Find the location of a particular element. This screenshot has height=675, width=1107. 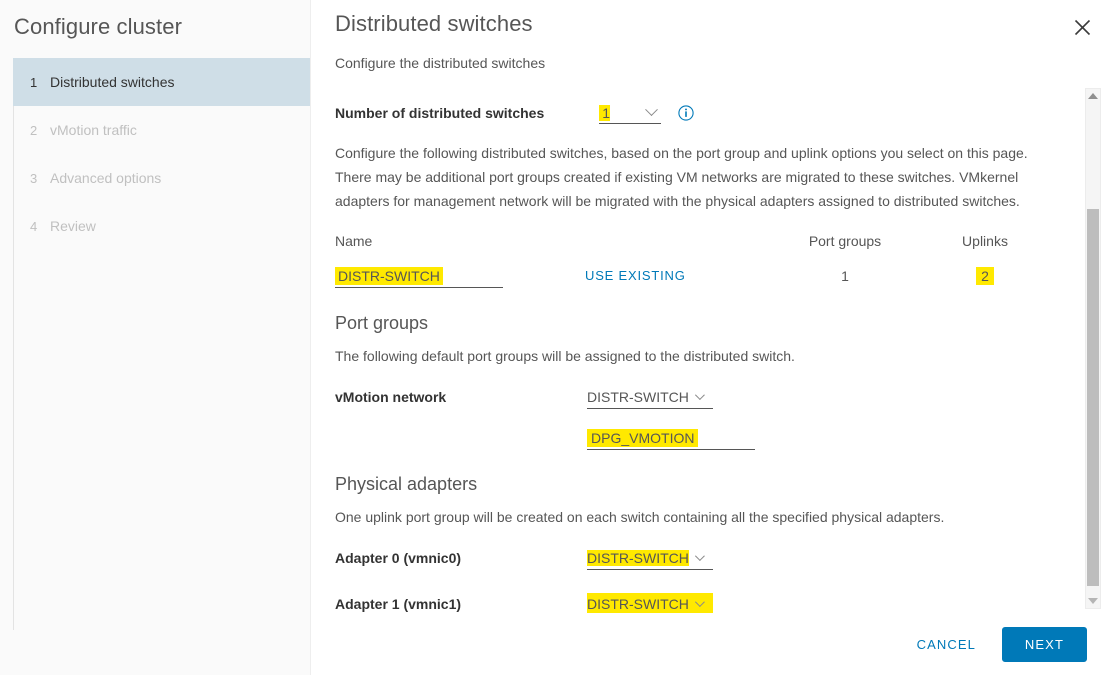

adapter-1-label: Adapter 1 (vmnic1) is located at coordinates (398, 604).